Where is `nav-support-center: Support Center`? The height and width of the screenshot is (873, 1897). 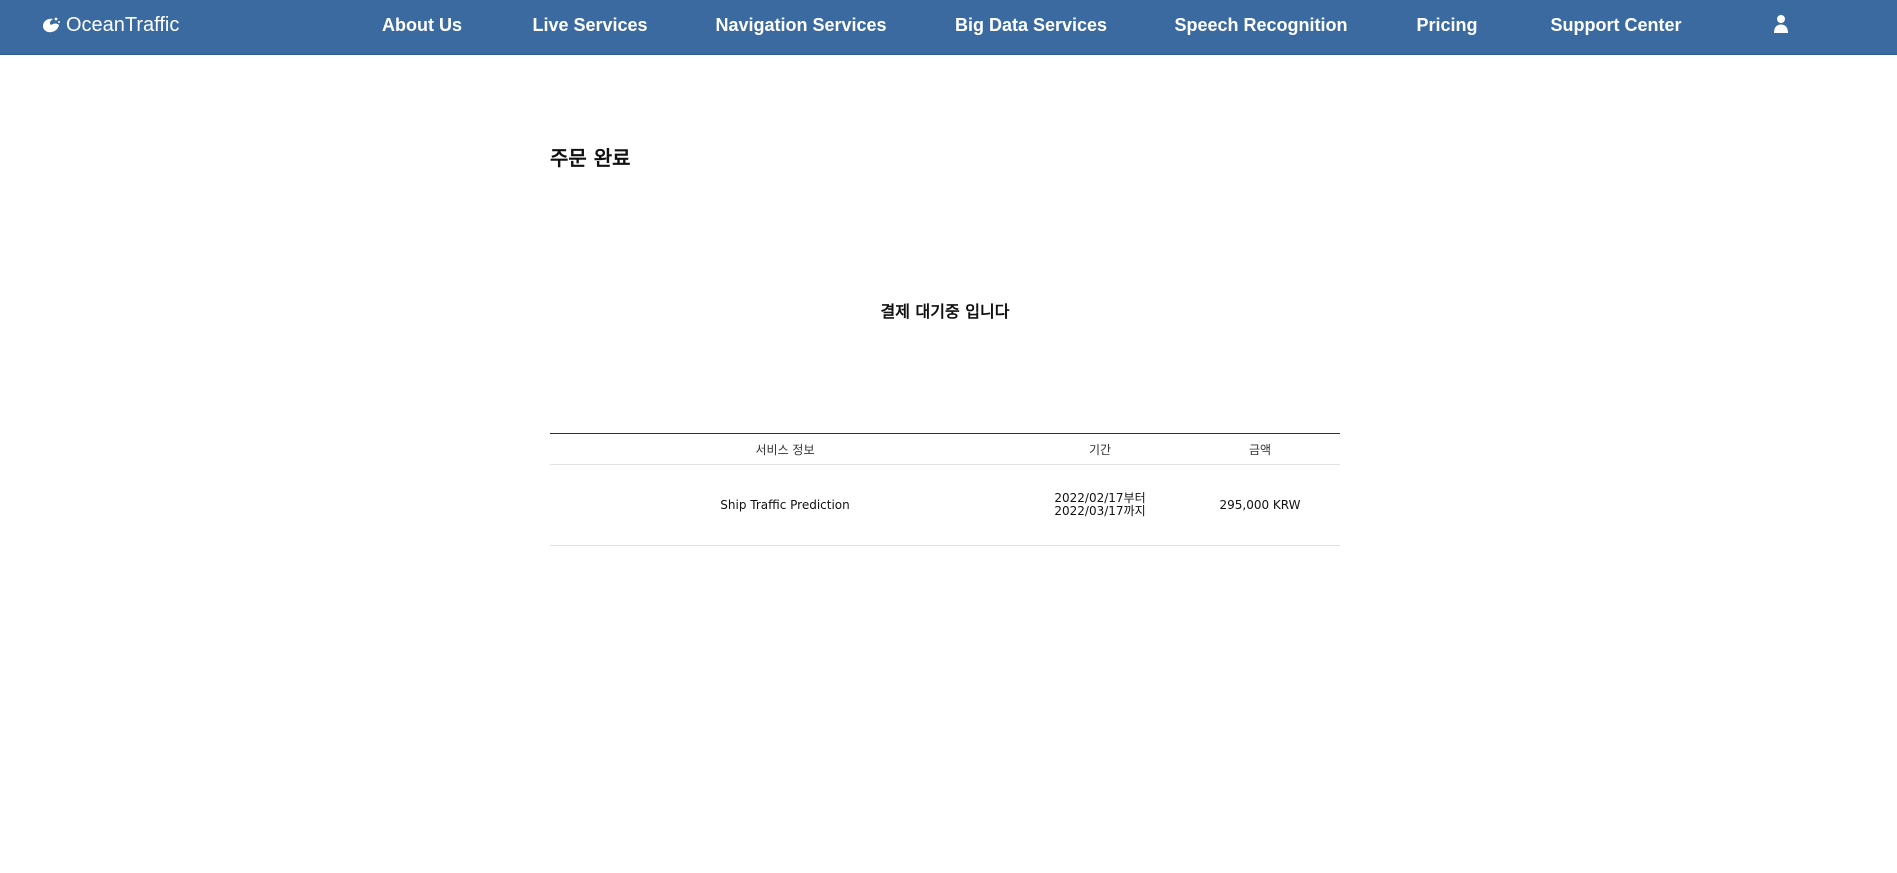
nav-support-center: Support Center is located at coordinates (1615, 25).